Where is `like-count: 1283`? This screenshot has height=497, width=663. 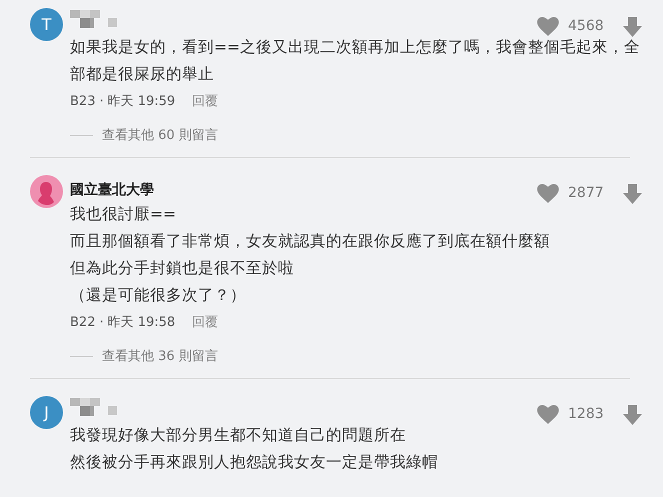
like-count: 1283 is located at coordinates (586, 414).